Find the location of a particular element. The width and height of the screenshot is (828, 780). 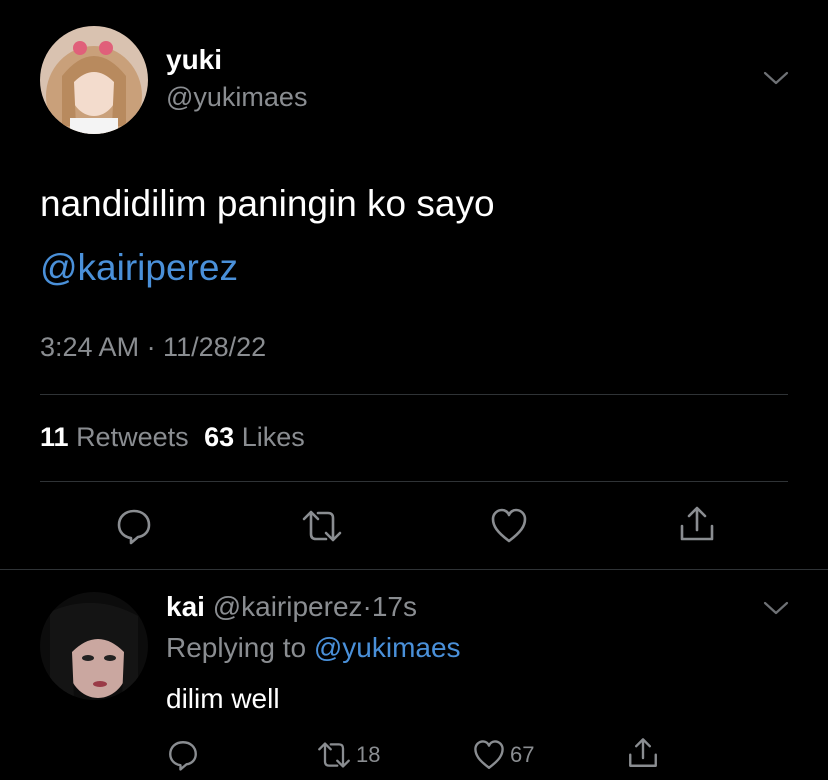

tweet-text-line: nandidilim paningin ko sayo is located at coordinates (267, 203).